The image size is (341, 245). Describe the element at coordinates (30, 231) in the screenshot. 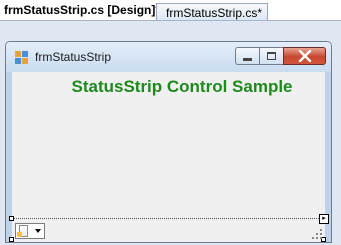

I see `add-item-dropdown` at that location.